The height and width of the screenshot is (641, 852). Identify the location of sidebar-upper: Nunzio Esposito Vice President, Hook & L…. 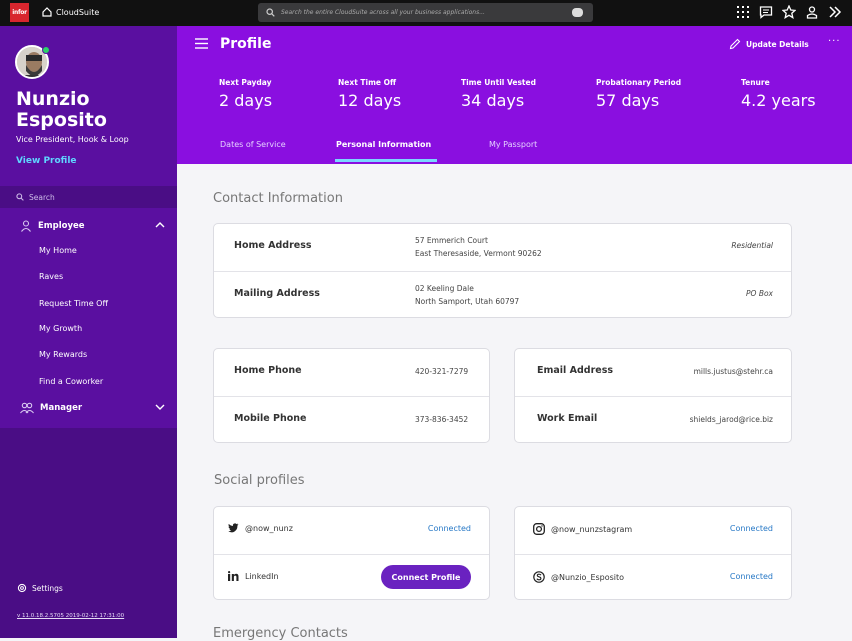
(88, 227).